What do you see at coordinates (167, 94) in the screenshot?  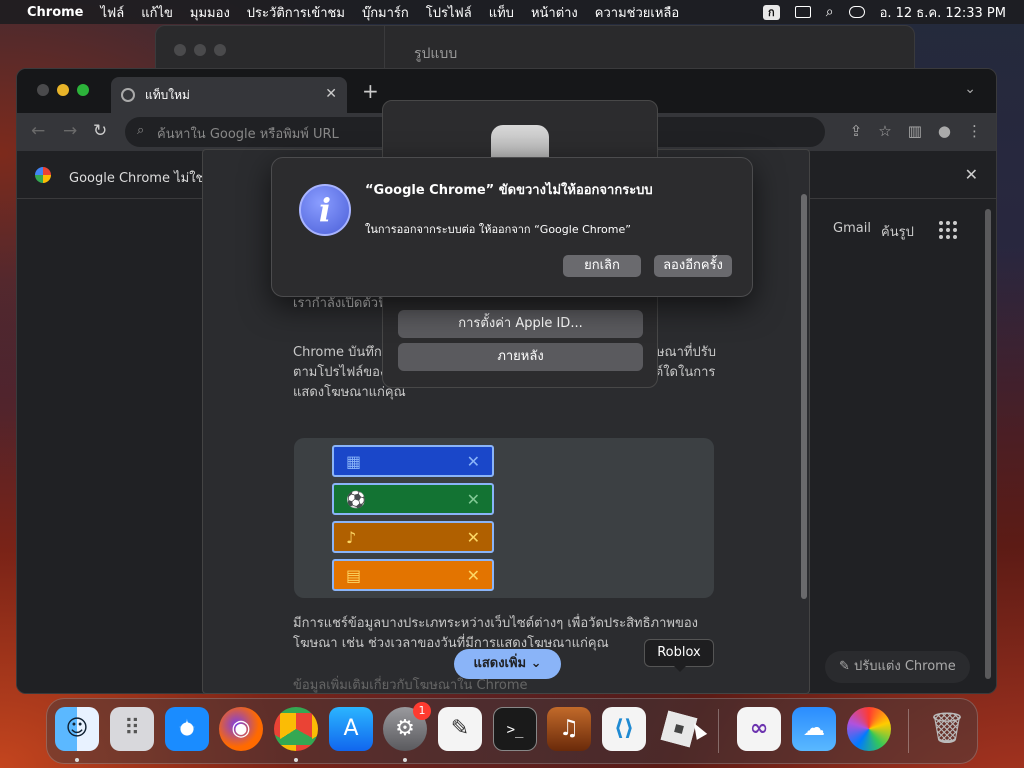 I see `tab-title: แท็บใหม่` at bounding box center [167, 94].